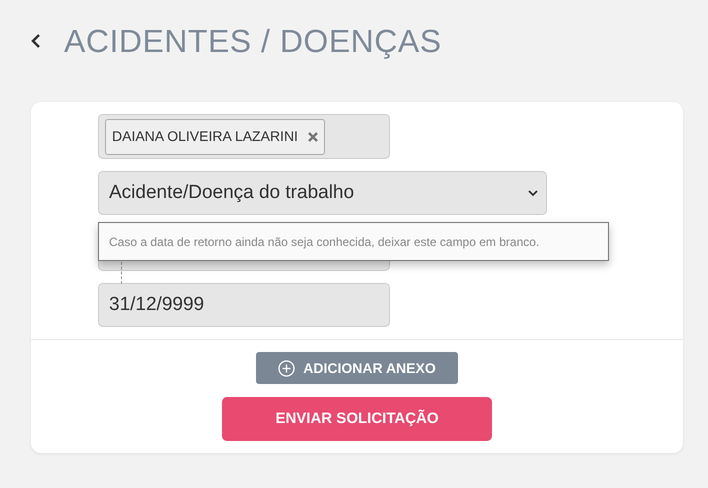 Image resolution: width=708 pixels, height=488 pixels. What do you see at coordinates (36, 41) in the screenshot?
I see `back-icon` at bounding box center [36, 41].